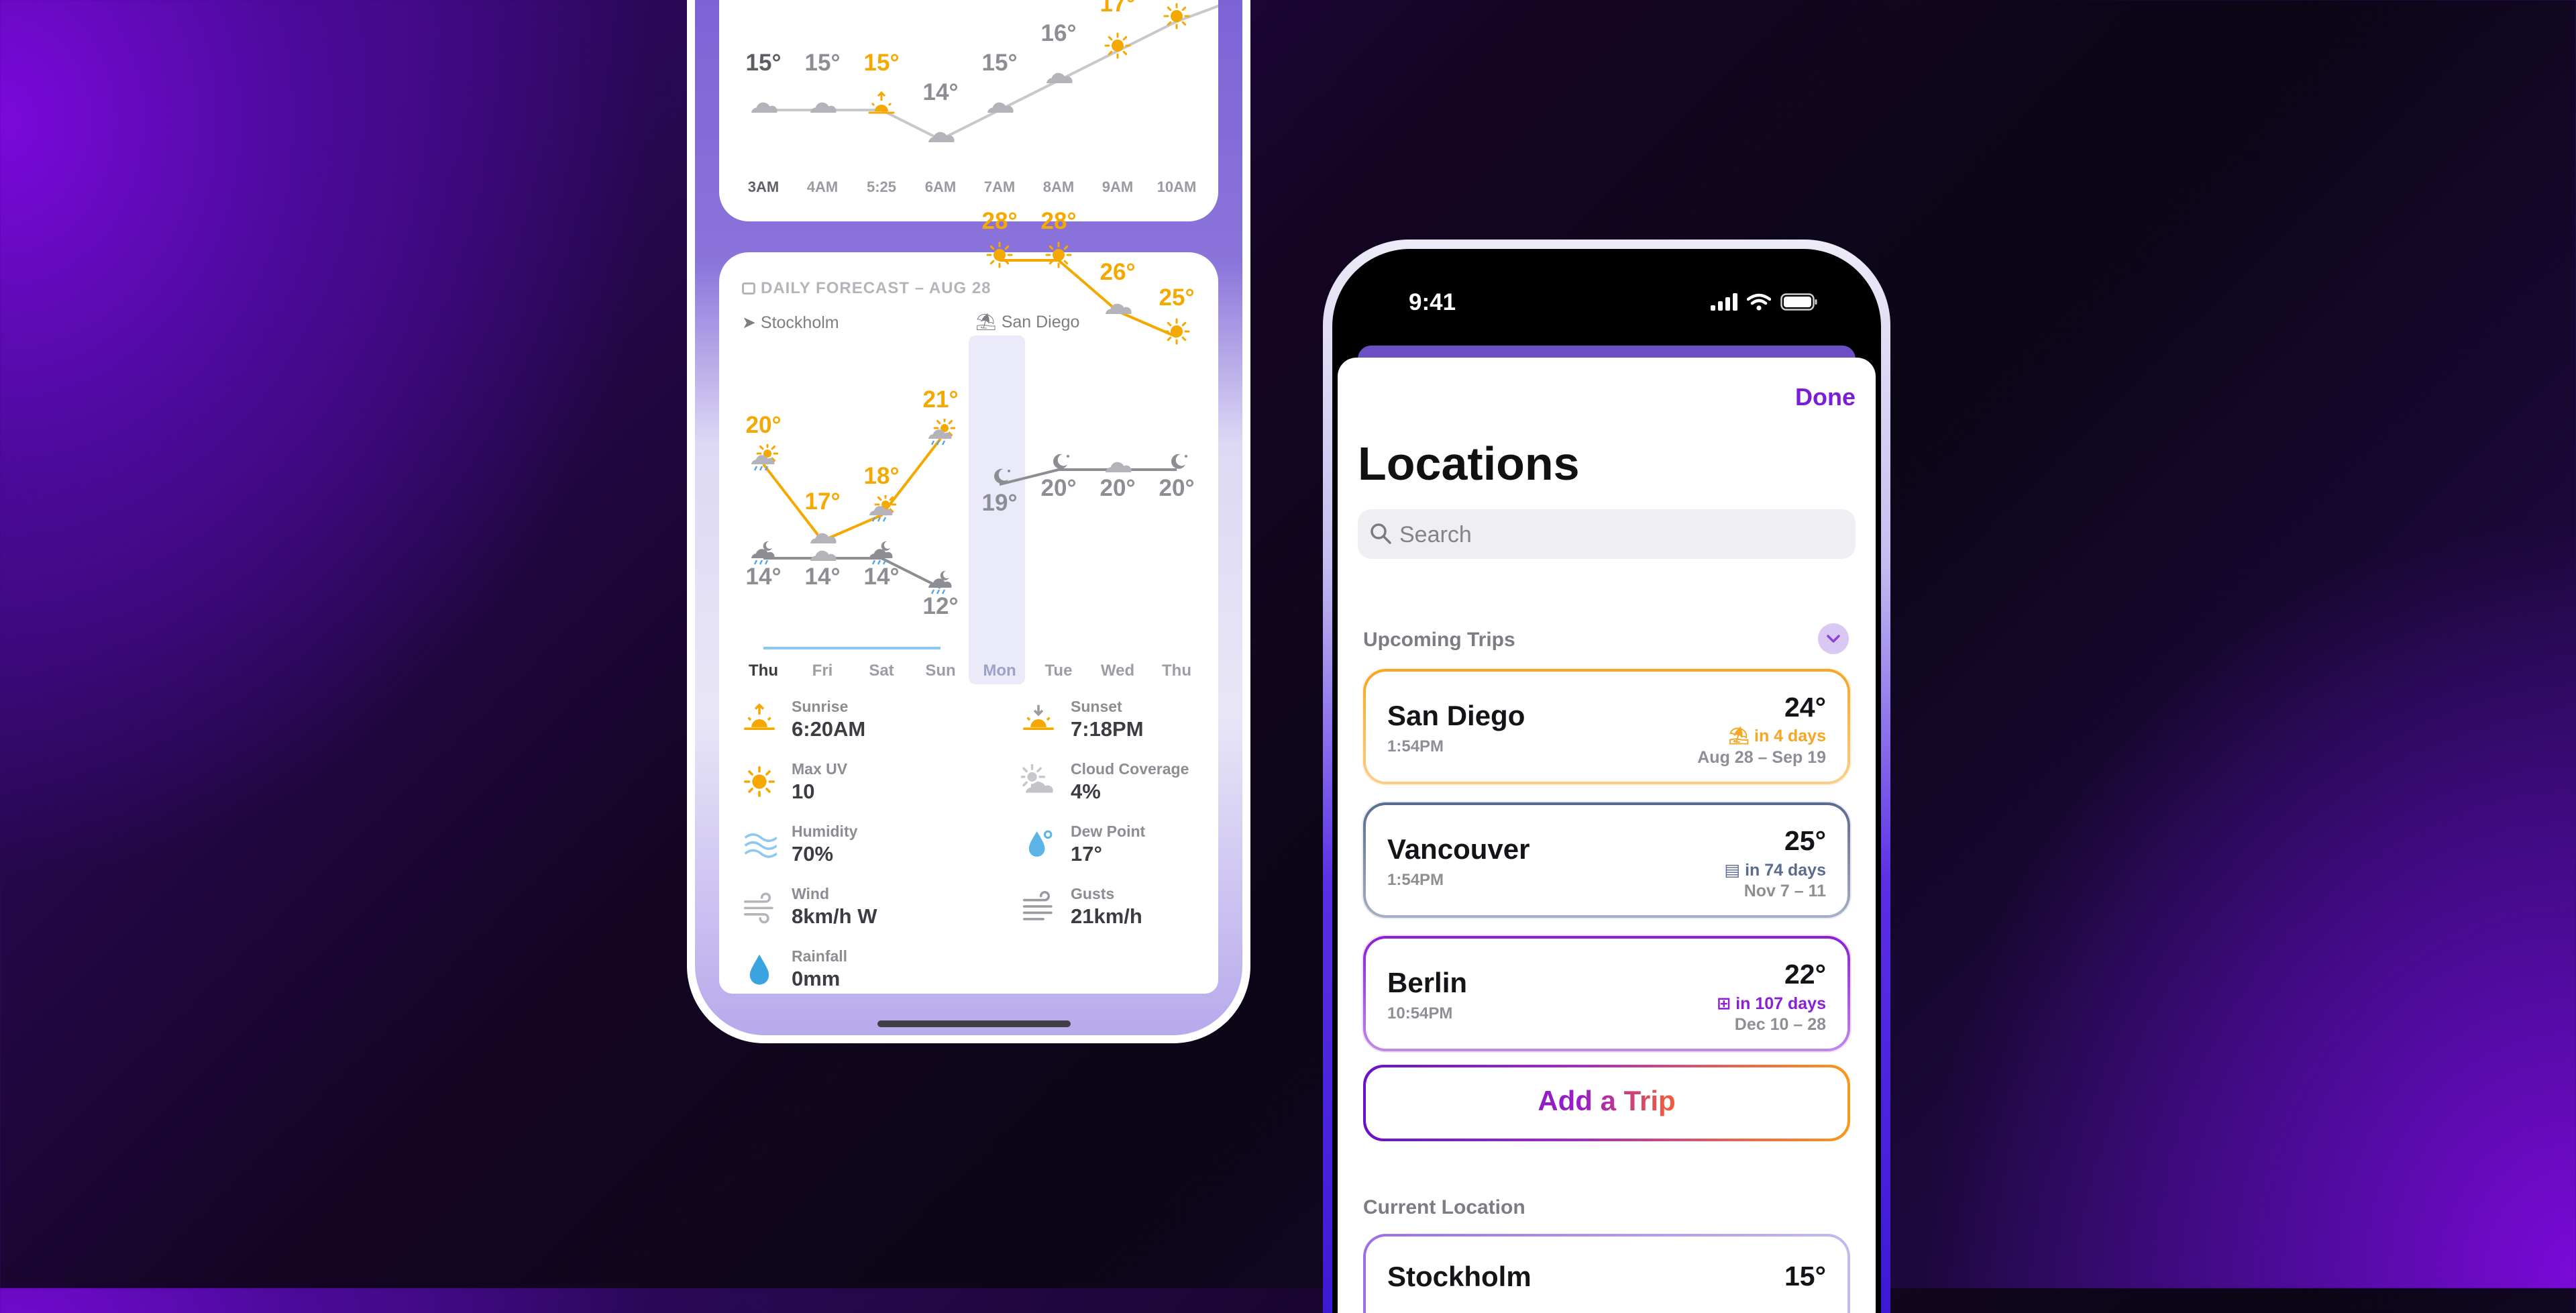 Image resolution: width=2576 pixels, height=1313 pixels. I want to click on stat-item: Sunset 7:18PM, so click(1107, 719).